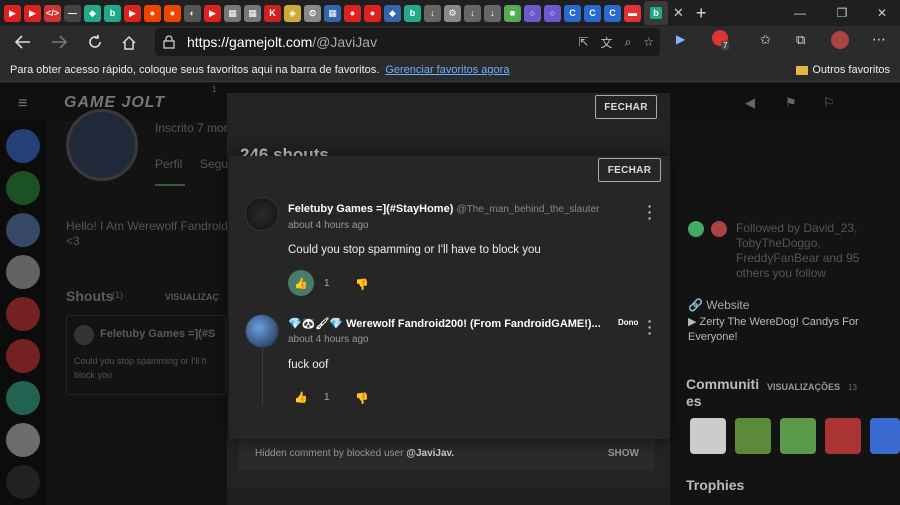  I want to click on website-row: 🔗 Website, so click(718, 305).